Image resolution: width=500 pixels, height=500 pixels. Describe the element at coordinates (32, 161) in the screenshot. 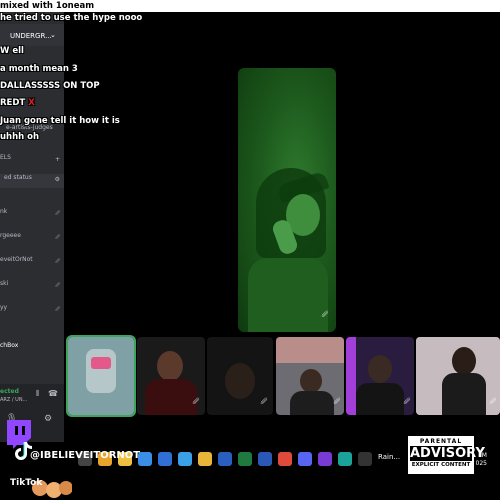

I see `voice-section: ELS +` at that location.